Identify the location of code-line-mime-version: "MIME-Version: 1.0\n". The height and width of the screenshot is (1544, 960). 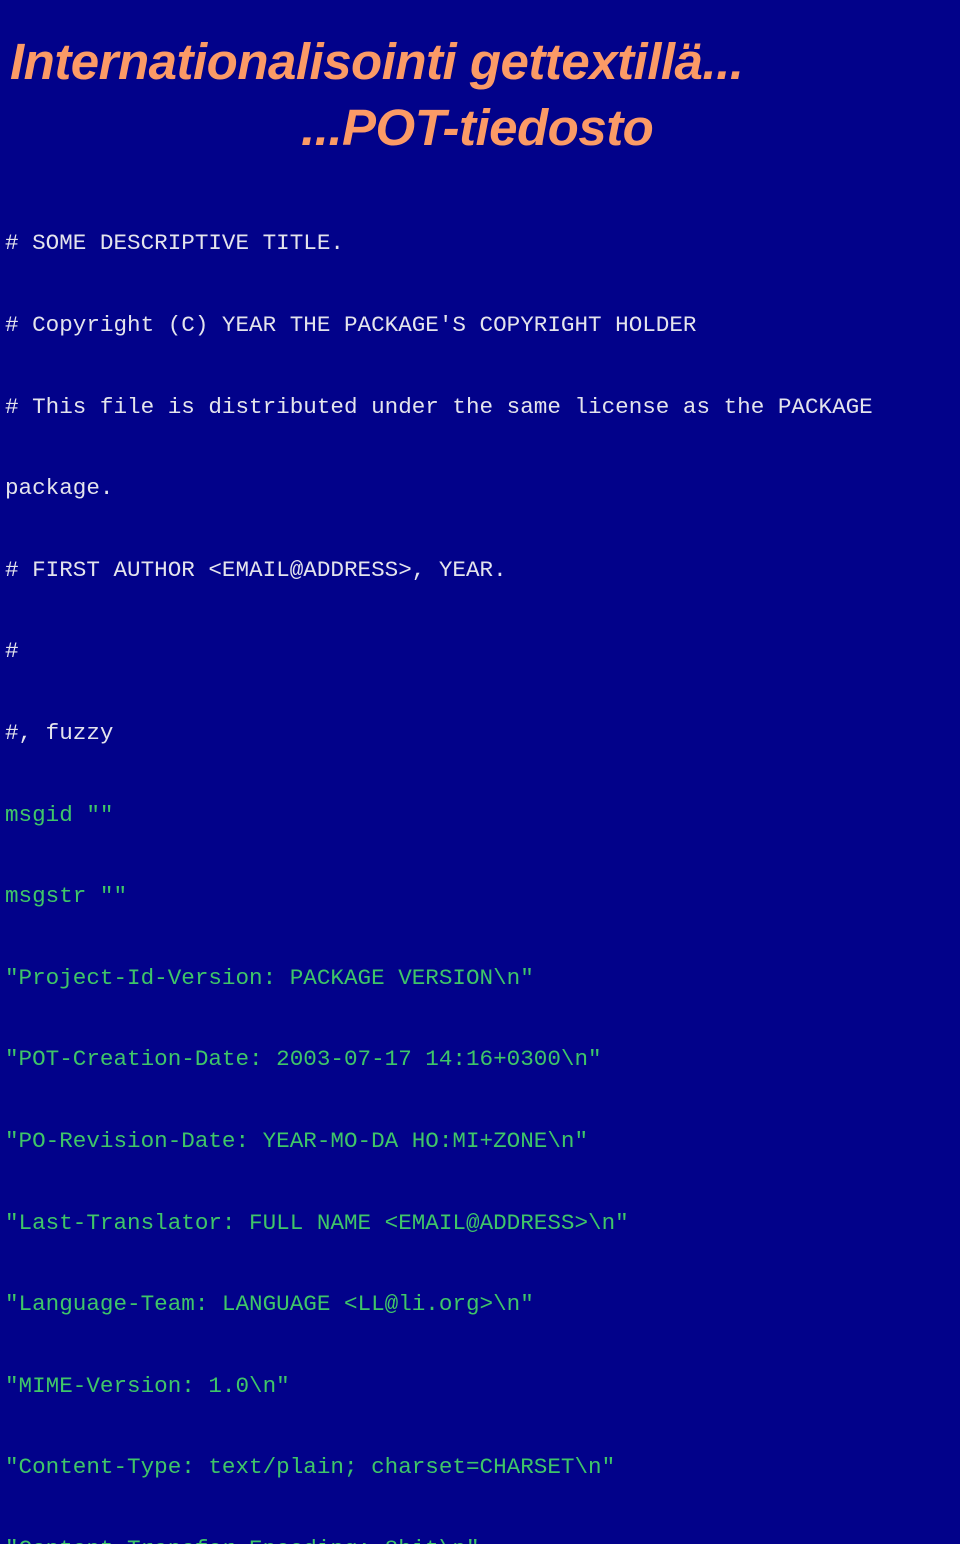
(147, 1385).